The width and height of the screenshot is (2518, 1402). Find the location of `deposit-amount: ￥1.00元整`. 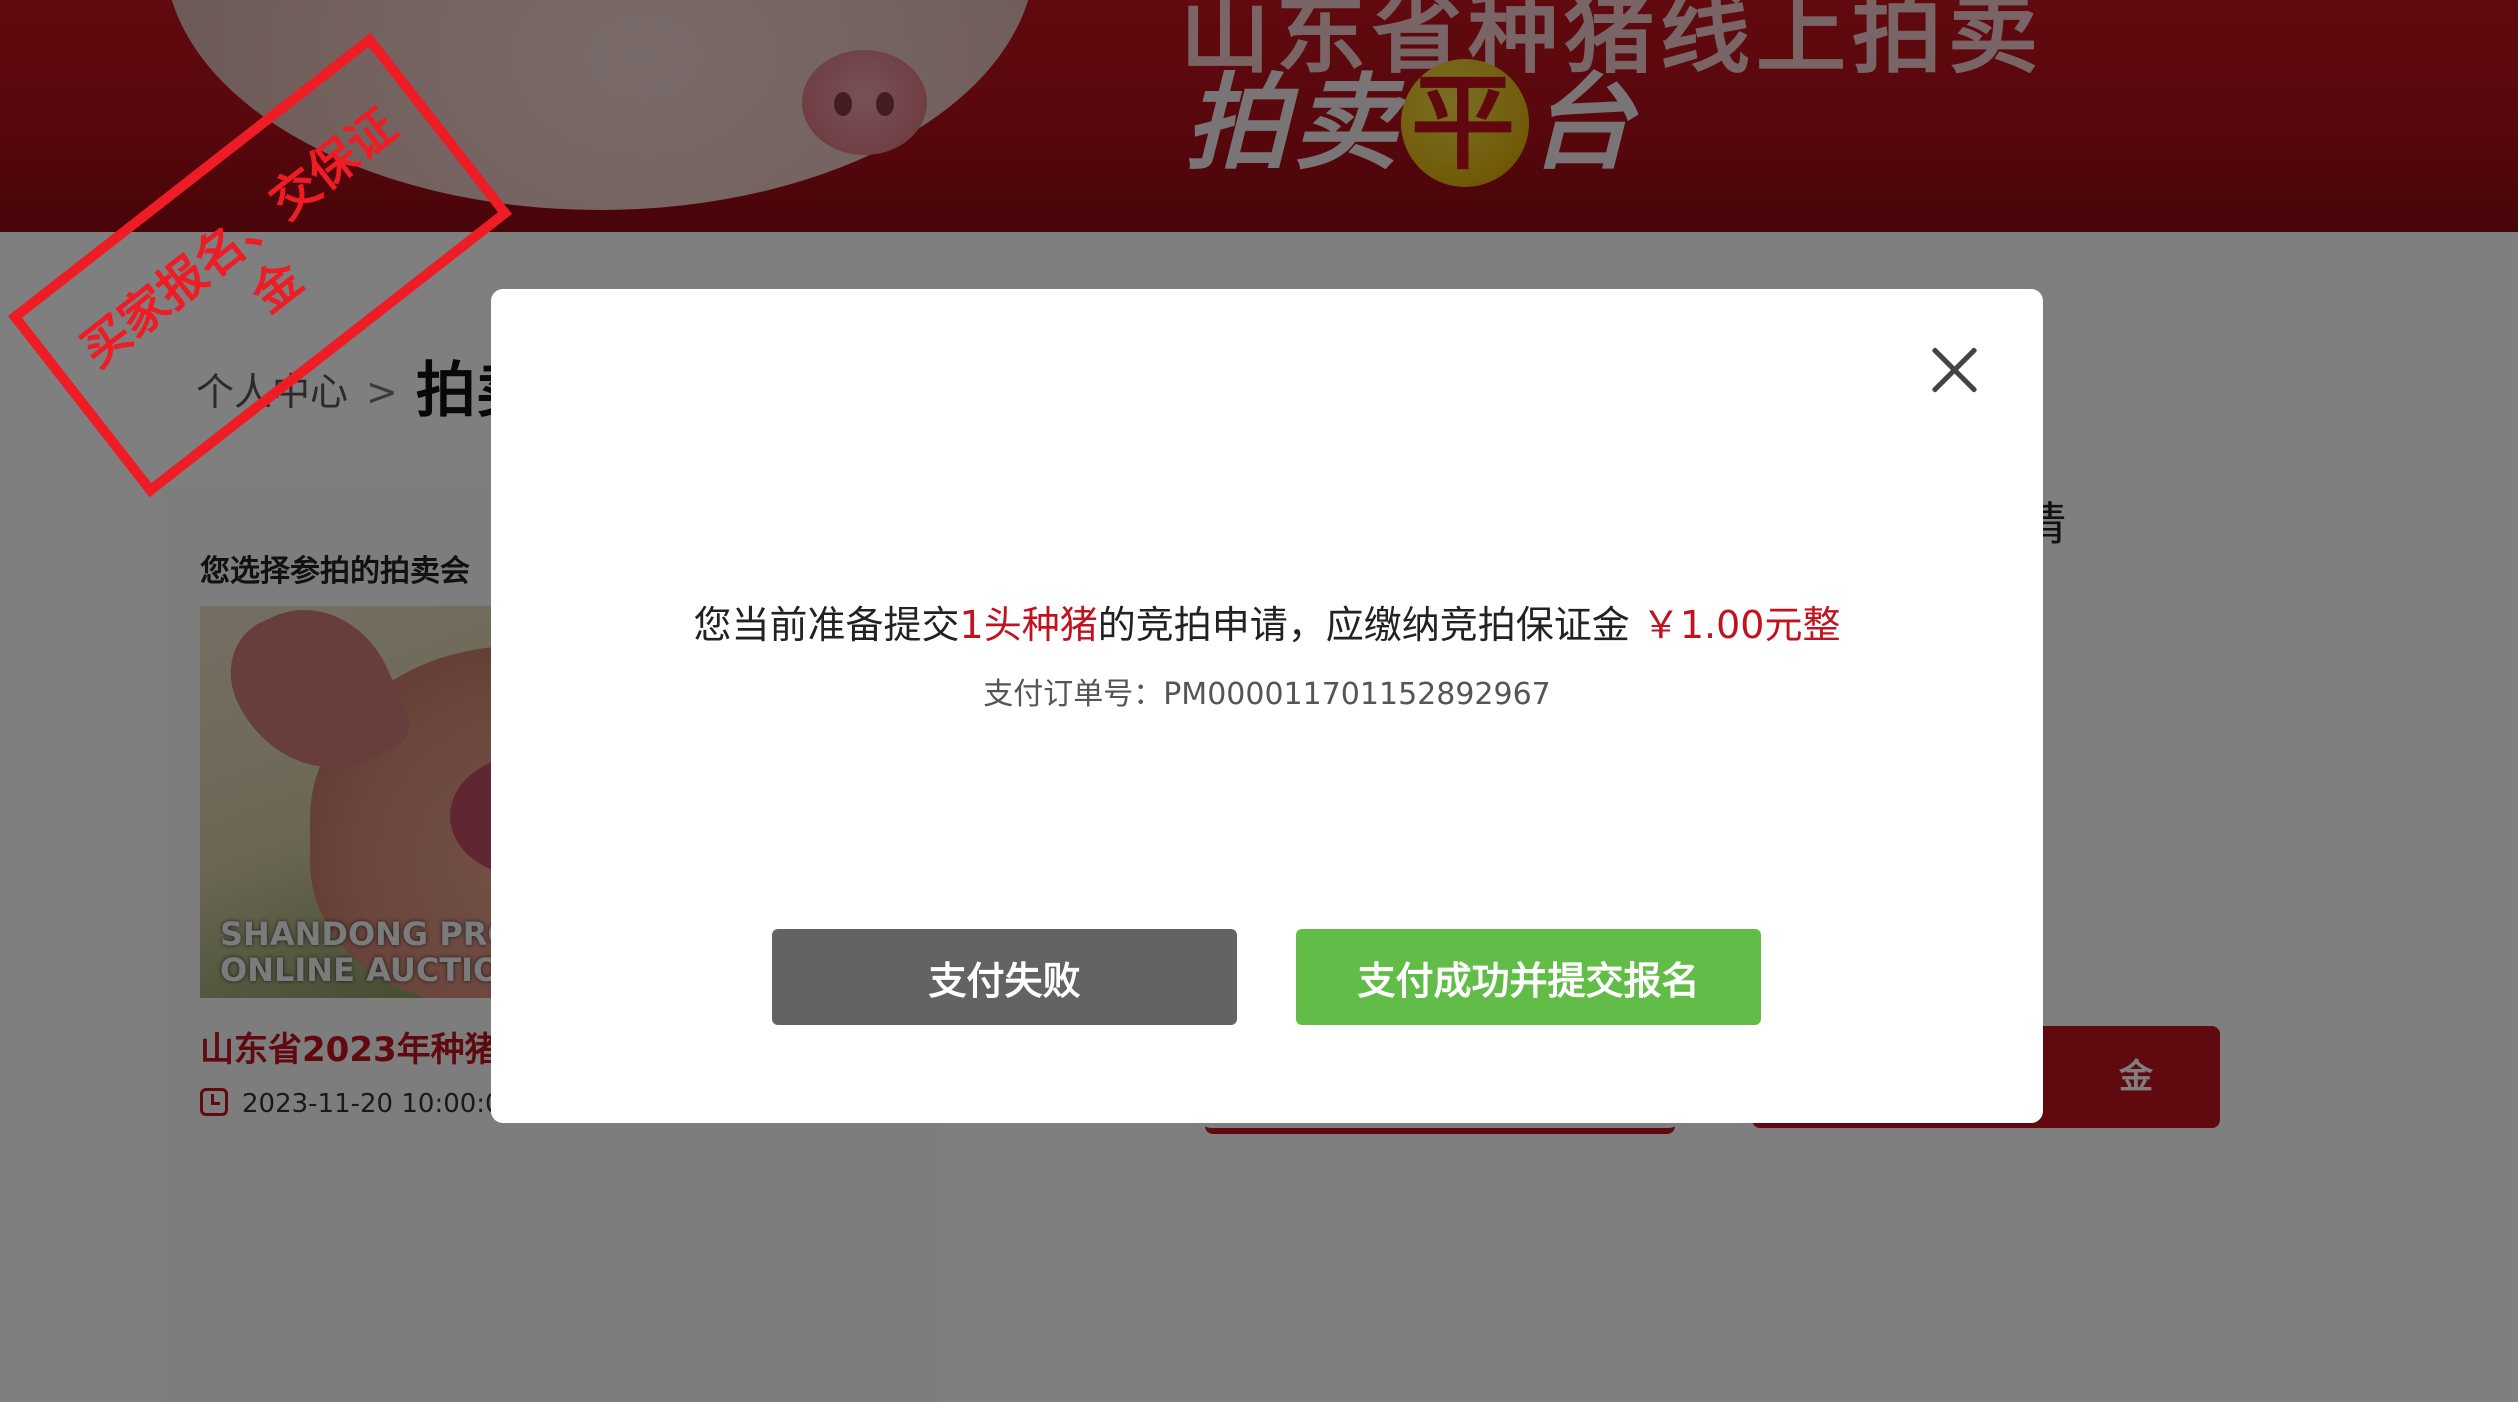

deposit-amount: ￥1.00元整 is located at coordinates (1741, 625).